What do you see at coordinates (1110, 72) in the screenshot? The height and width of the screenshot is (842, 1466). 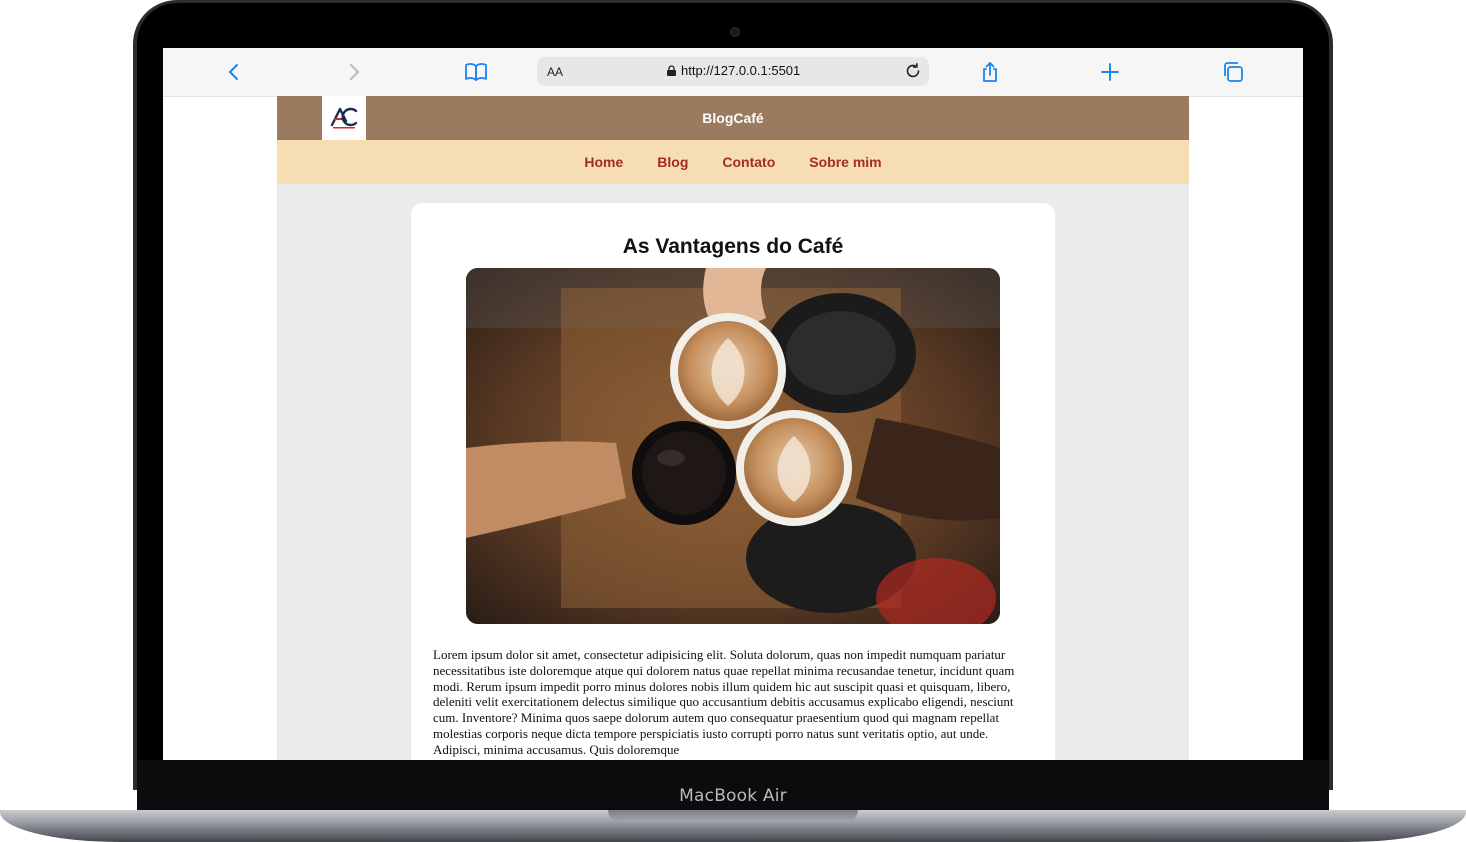 I see `plus-icon` at bounding box center [1110, 72].